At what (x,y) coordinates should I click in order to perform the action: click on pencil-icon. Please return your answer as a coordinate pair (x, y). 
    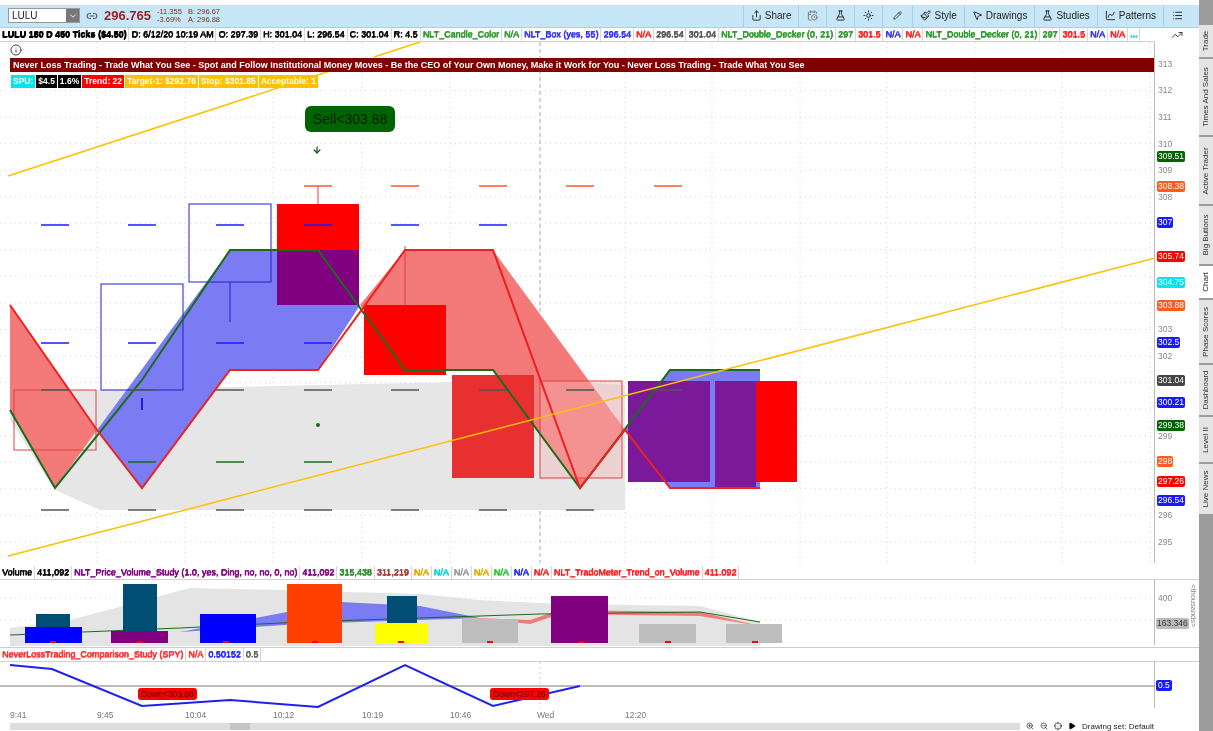
    Looking at the image, I should click on (898, 16).